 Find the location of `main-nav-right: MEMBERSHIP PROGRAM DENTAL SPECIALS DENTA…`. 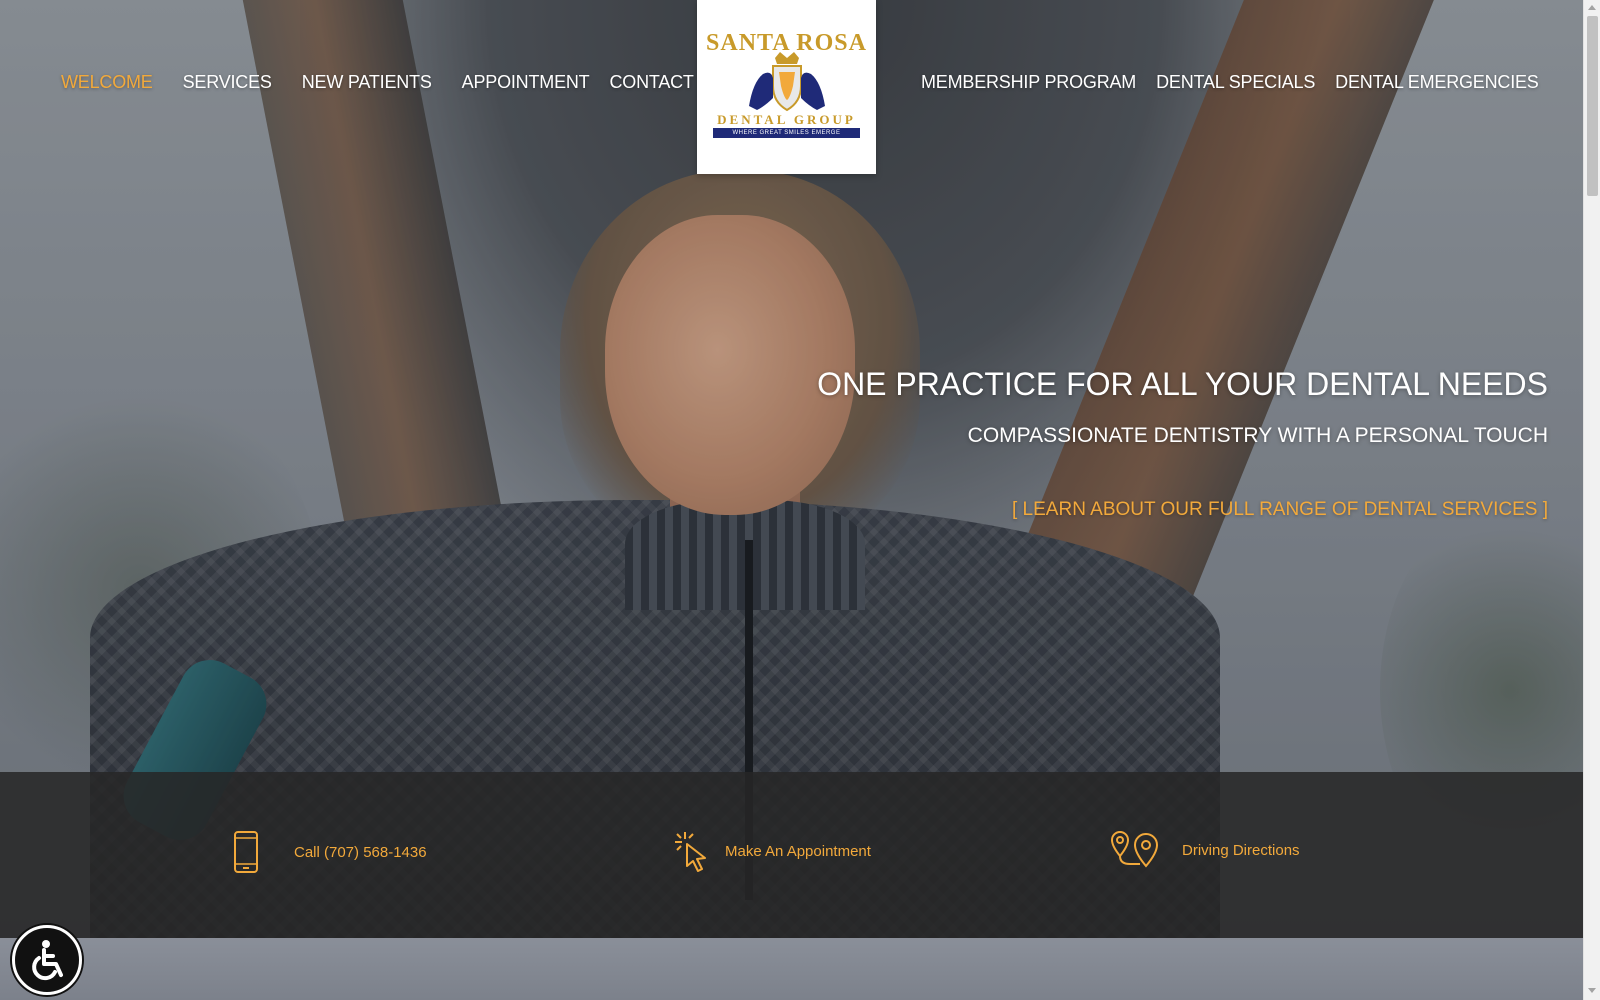

main-nav-right: MEMBERSHIP PROGRAM DENTAL SPECIALS DENTA… is located at coordinates (1230, 82).